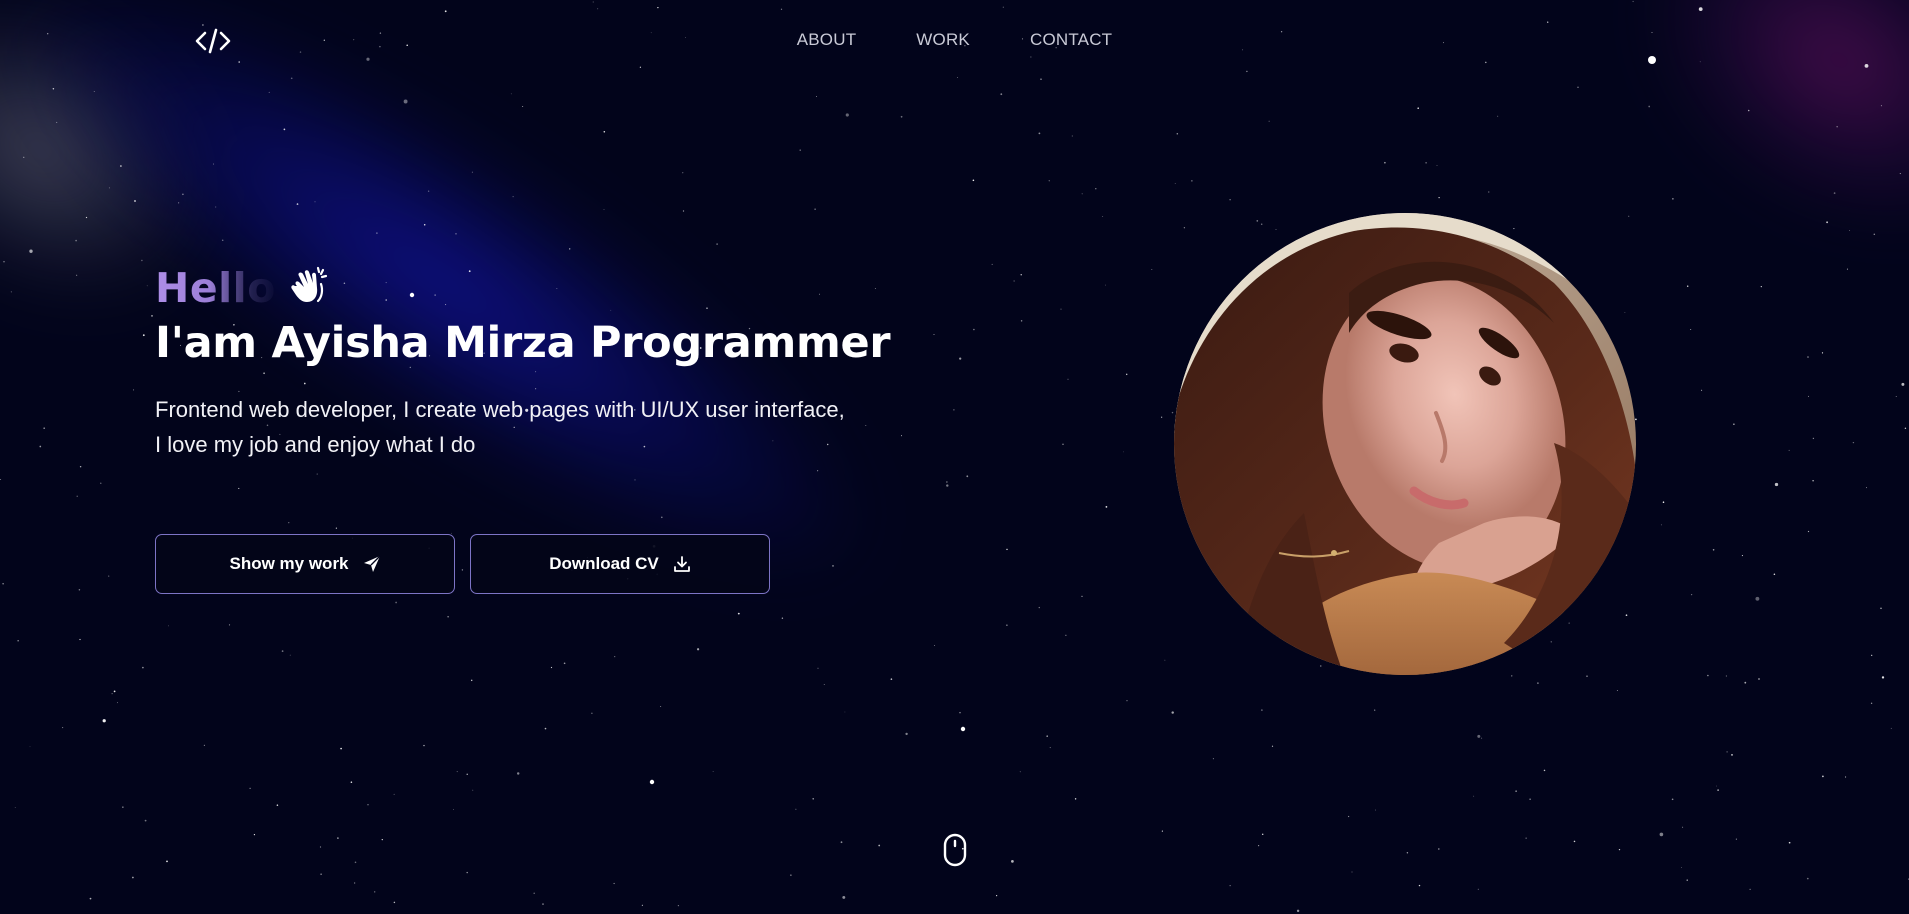 This screenshot has width=1909, height=914. I want to click on download-cv-button: Download CV, so click(620, 564).